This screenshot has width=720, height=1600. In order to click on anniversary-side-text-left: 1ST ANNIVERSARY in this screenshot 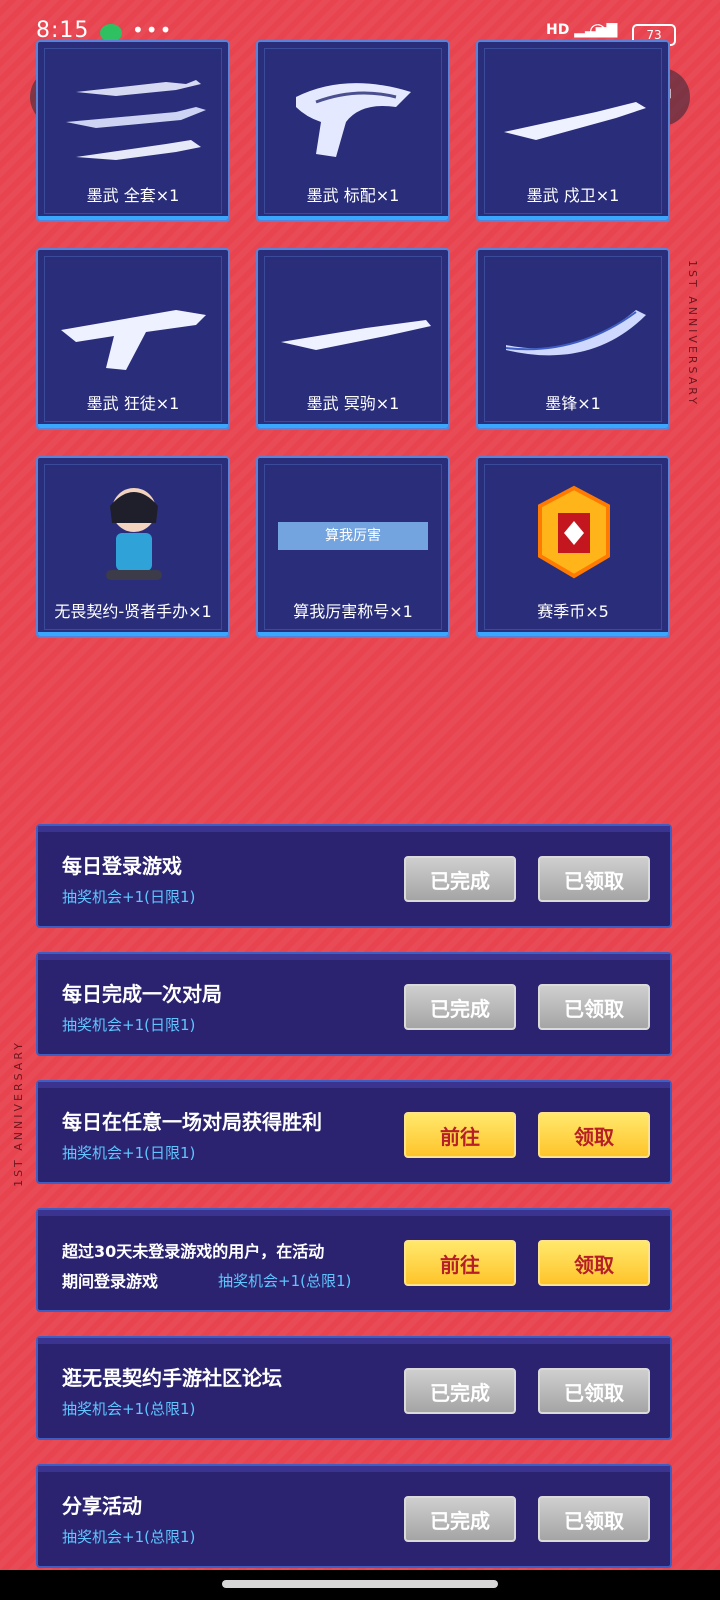, I will do `click(18, 1113)`.